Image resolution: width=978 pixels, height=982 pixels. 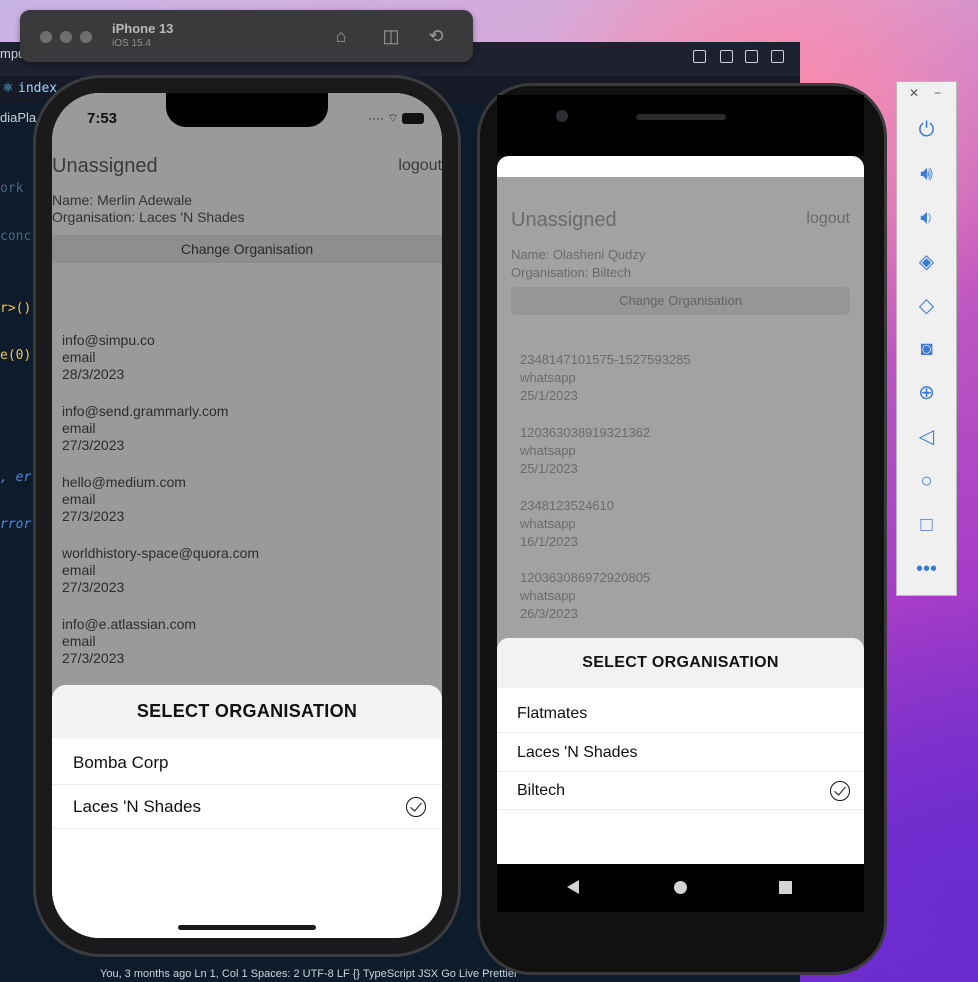 I want to click on item-contact: 120363038919321362, so click(x=585, y=432).